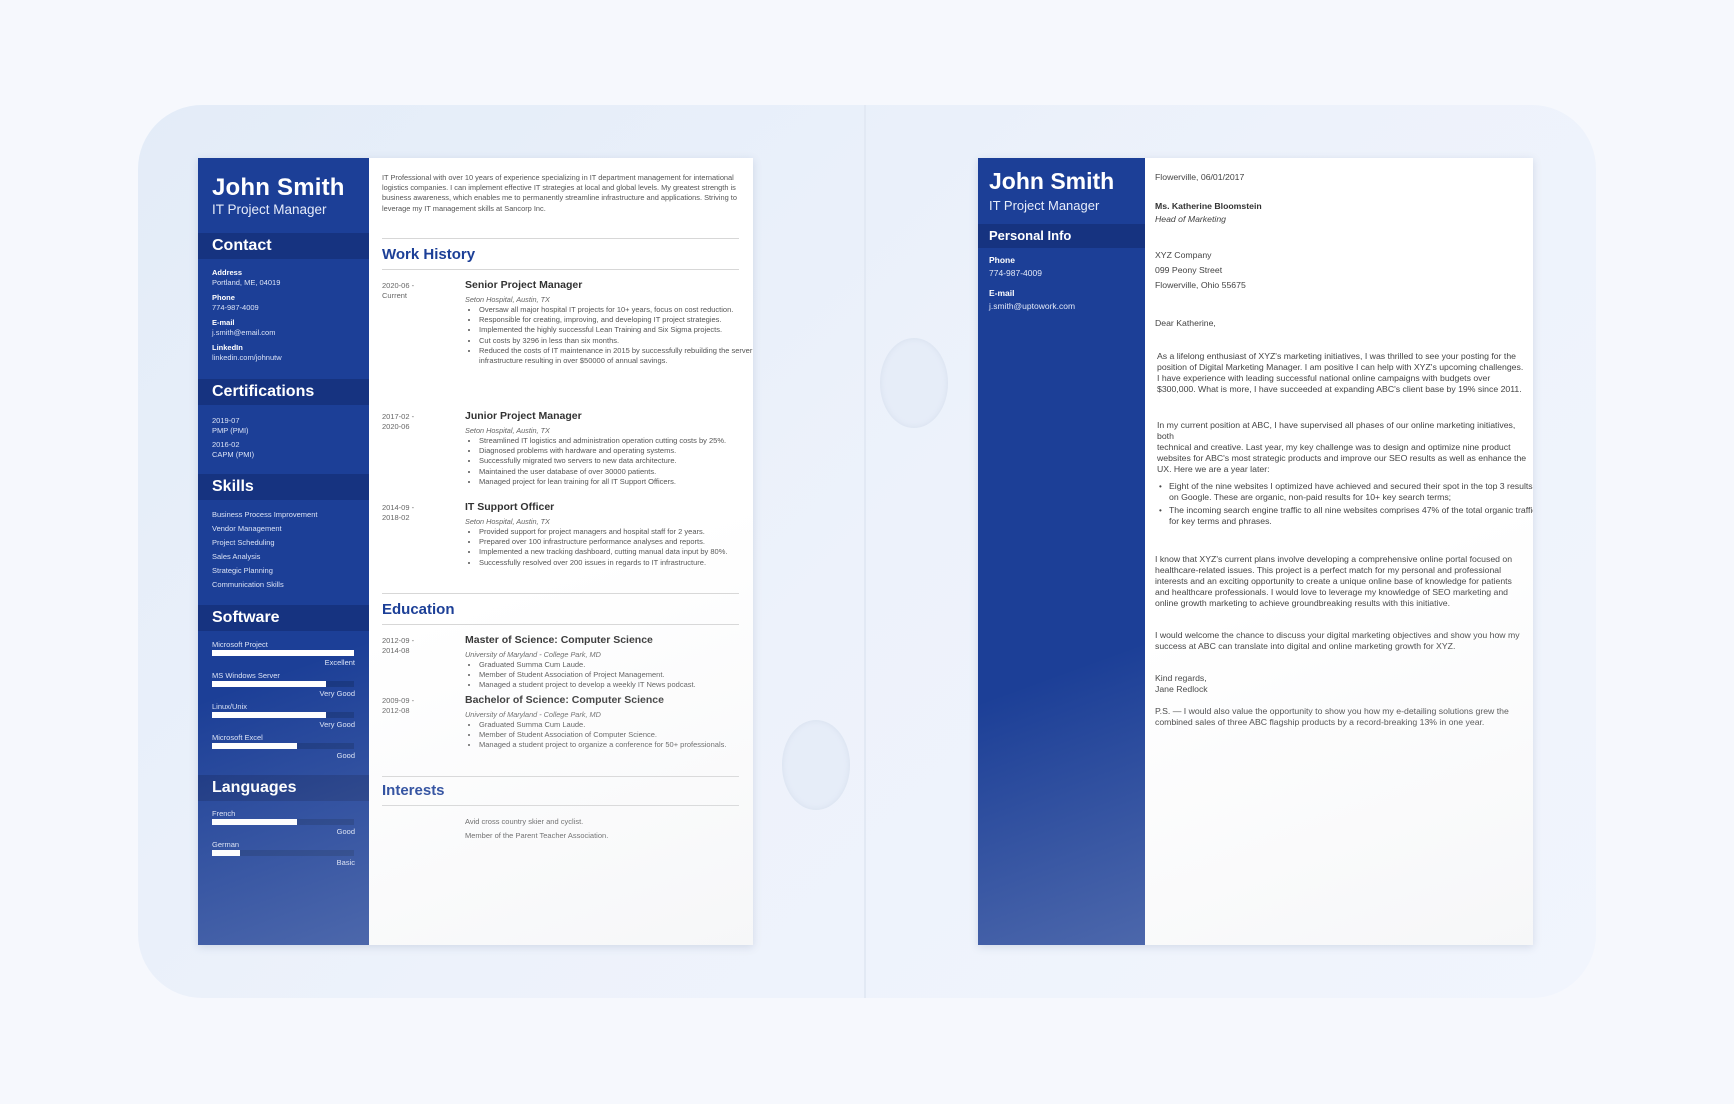 The width and height of the screenshot is (1734, 1104). What do you see at coordinates (914, 383) in the screenshot?
I see `puzzle-knob-right` at bounding box center [914, 383].